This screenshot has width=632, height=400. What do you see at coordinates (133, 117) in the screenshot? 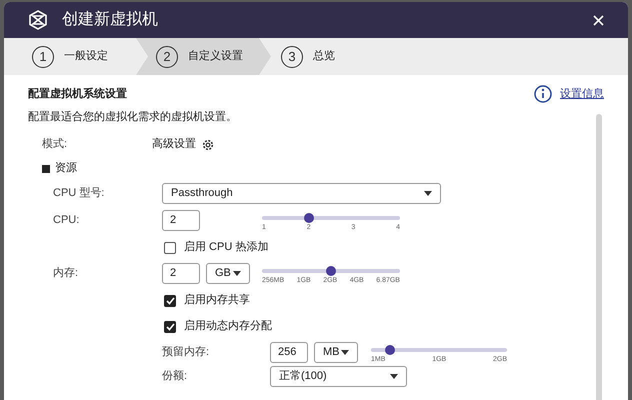
I see `section-description: 配置最适合您的虚拟化需求的虚拟机设置。` at bounding box center [133, 117].